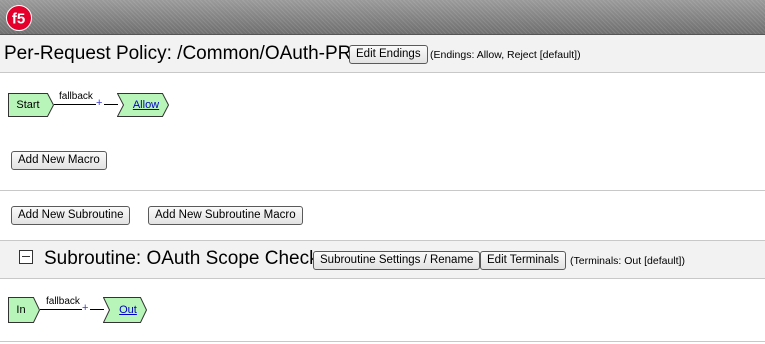 This screenshot has height=344, width=765. What do you see at coordinates (505, 55) in the screenshot?
I see `endings-note: (Endings: Allow, Reject [default])` at bounding box center [505, 55].